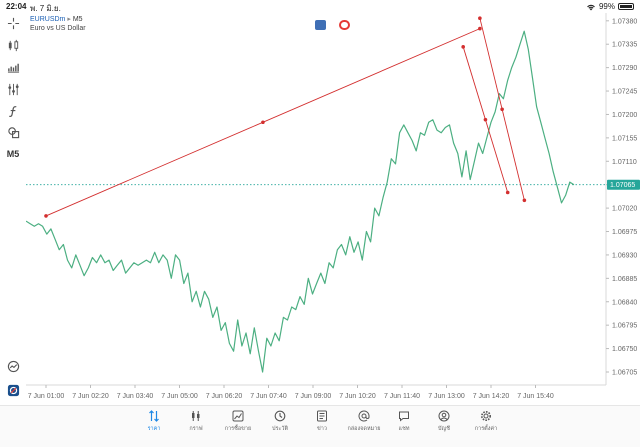 The height and width of the screenshot is (447, 640). What do you see at coordinates (224, 396) in the screenshot?
I see `x-tick-label: 7 Jun 06:20` at bounding box center [224, 396].